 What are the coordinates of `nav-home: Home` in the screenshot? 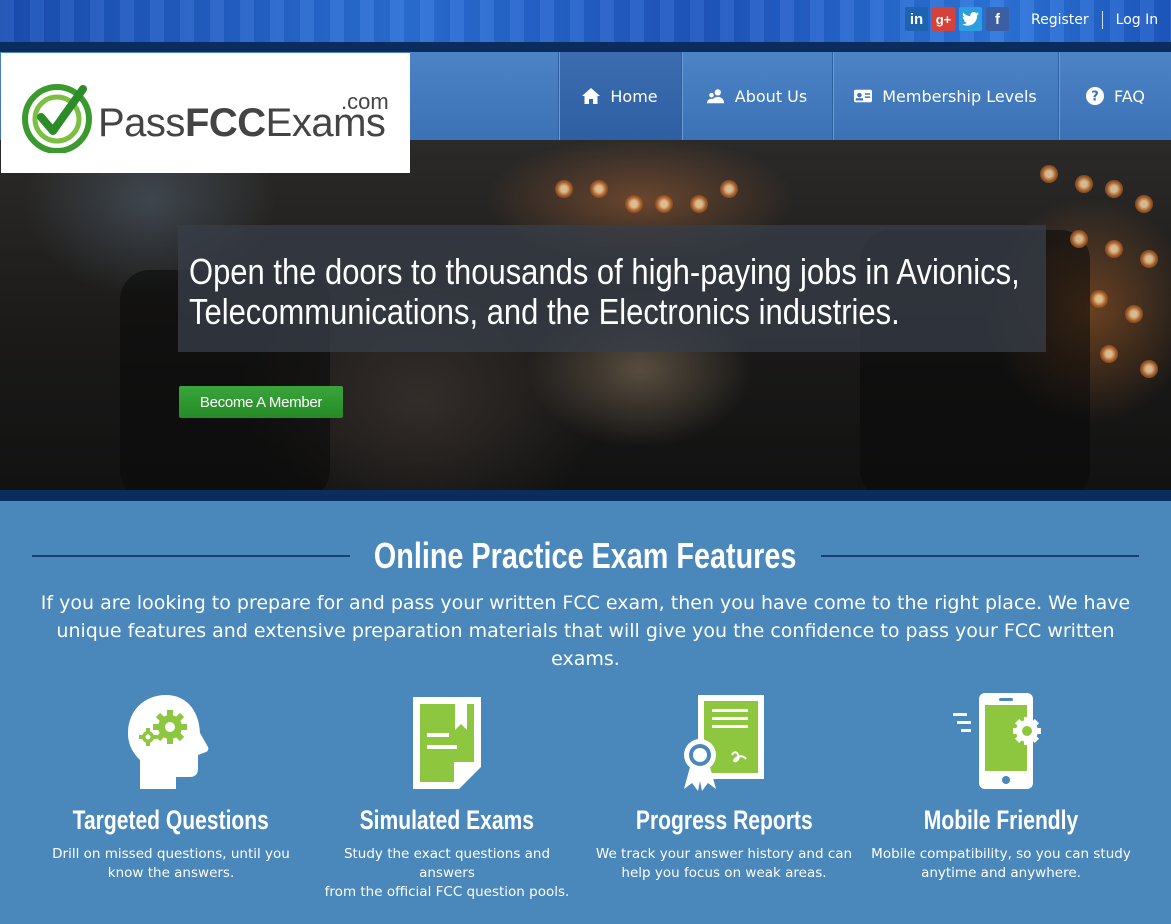 It's located at (619, 96).